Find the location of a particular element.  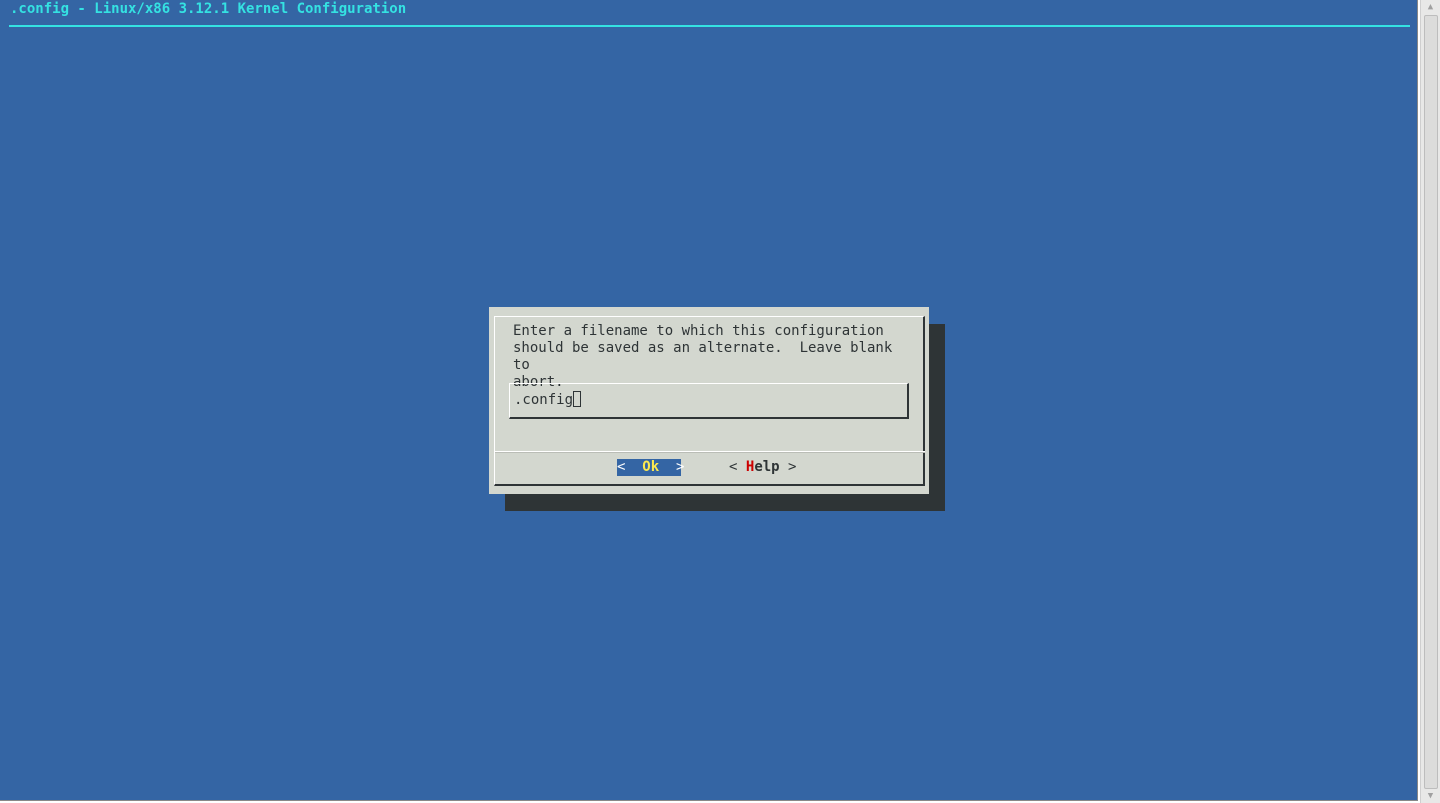

text-cursor is located at coordinates (577, 399).